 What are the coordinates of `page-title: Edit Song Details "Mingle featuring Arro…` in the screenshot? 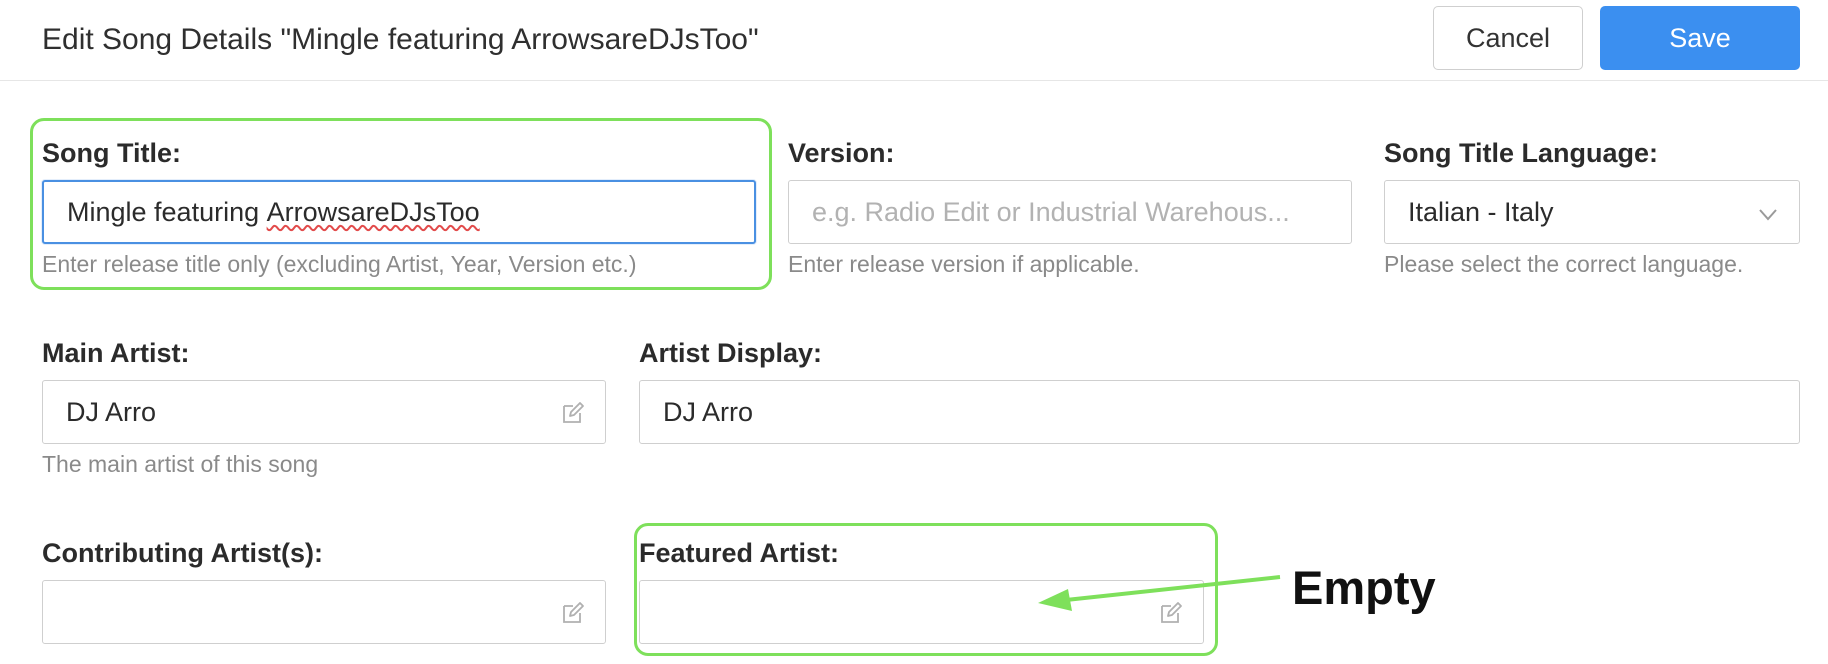 It's located at (400, 39).